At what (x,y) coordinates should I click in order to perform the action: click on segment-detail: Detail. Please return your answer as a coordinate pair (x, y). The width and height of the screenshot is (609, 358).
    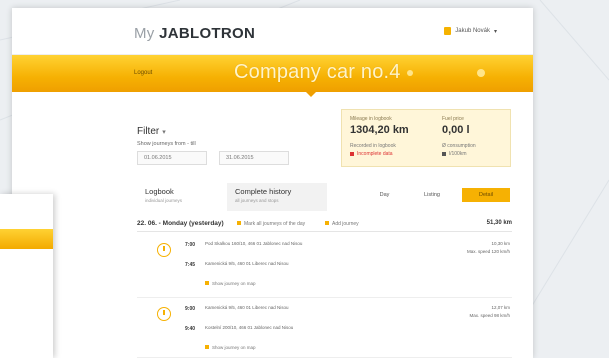
    Looking at the image, I should click on (486, 195).